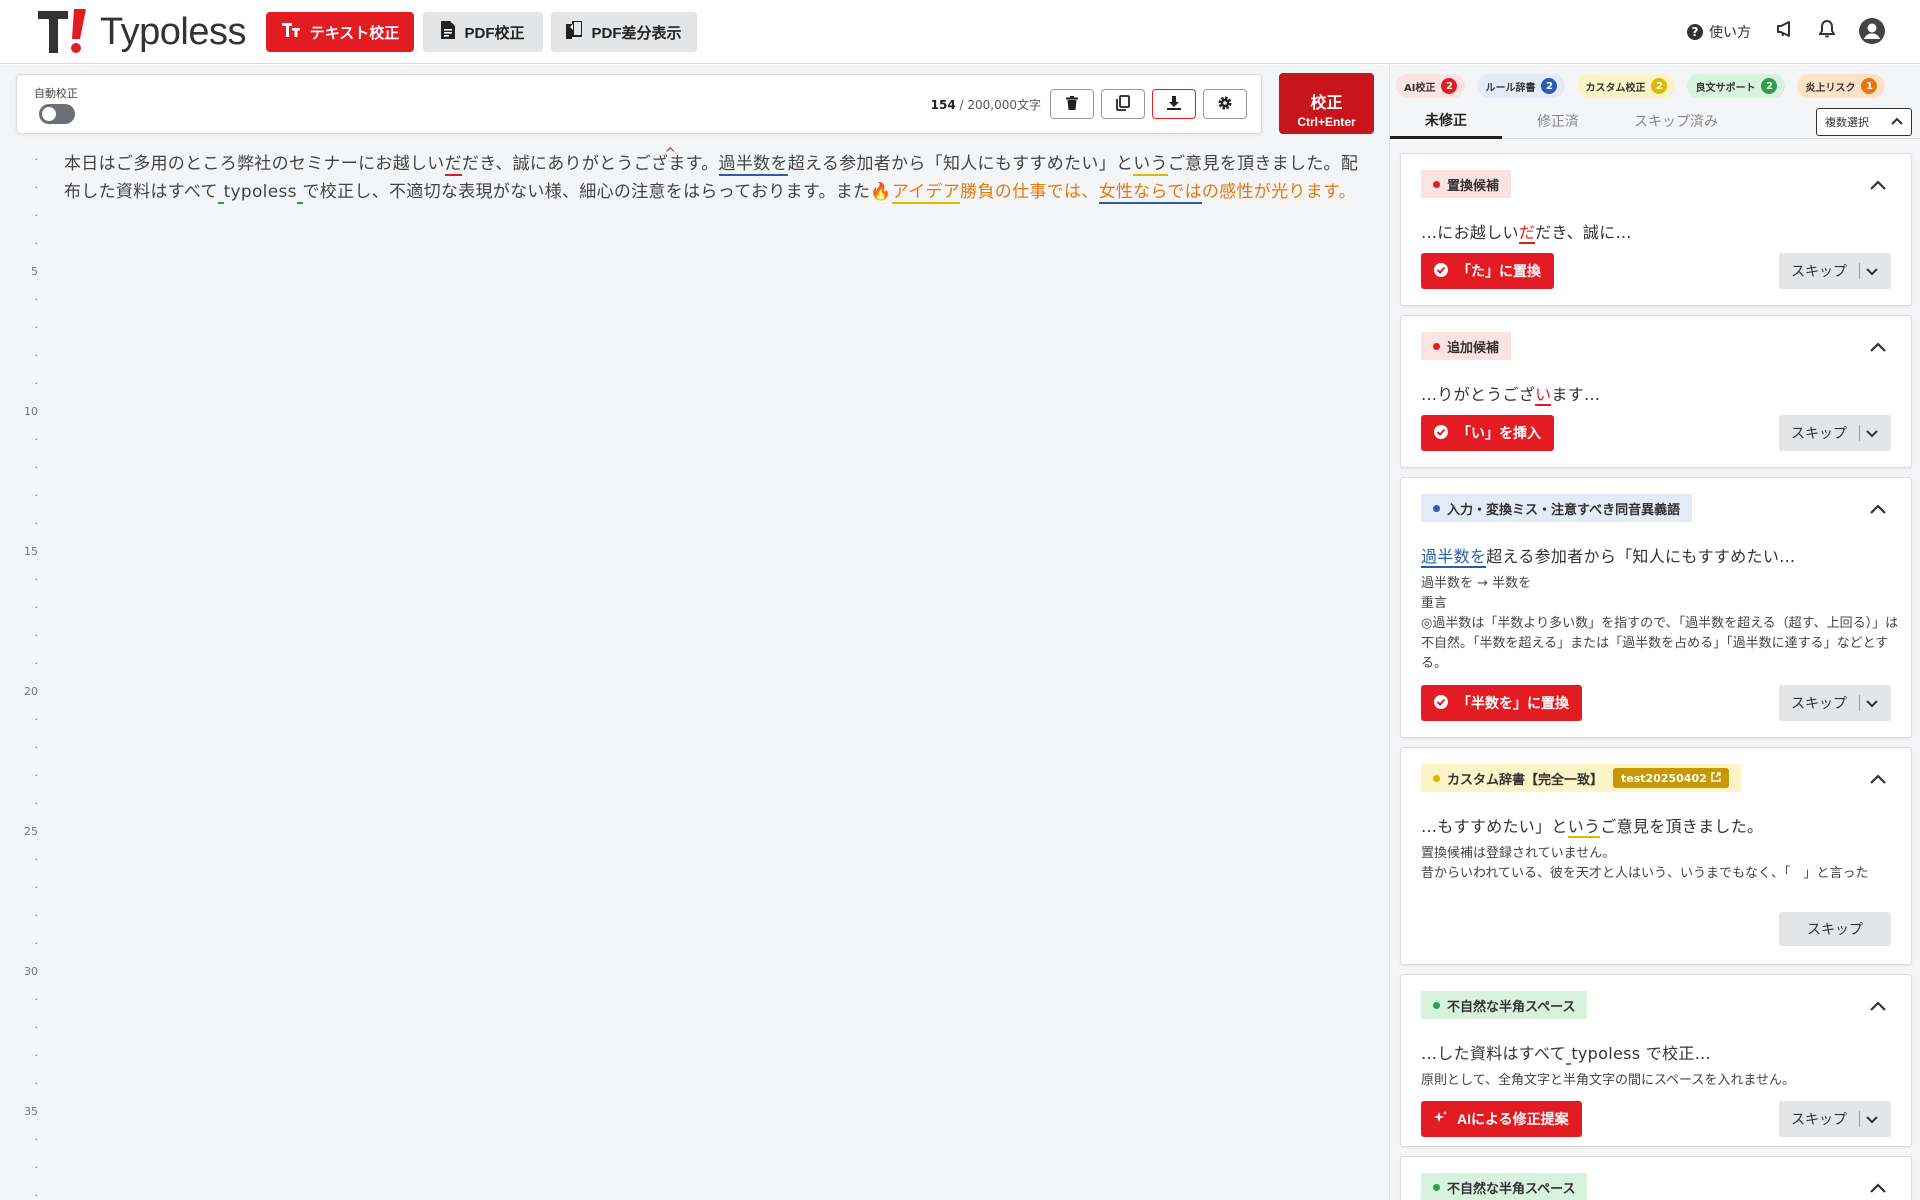 The width and height of the screenshot is (1920, 1200). I want to click on explanation-line: 置換候補は登録されていません。, so click(1518, 853).